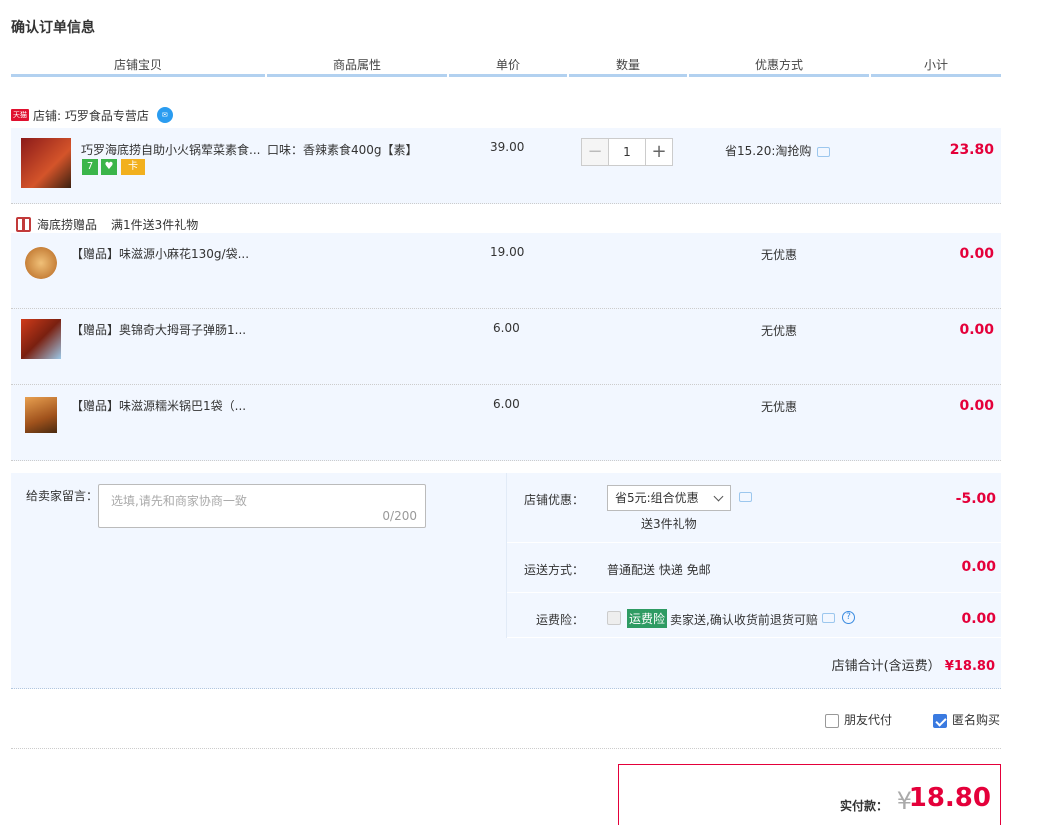 The height and width of the screenshot is (825, 1057). Describe the element at coordinates (863, 806) in the screenshot. I see `payment-label: 实付款：` at that location.